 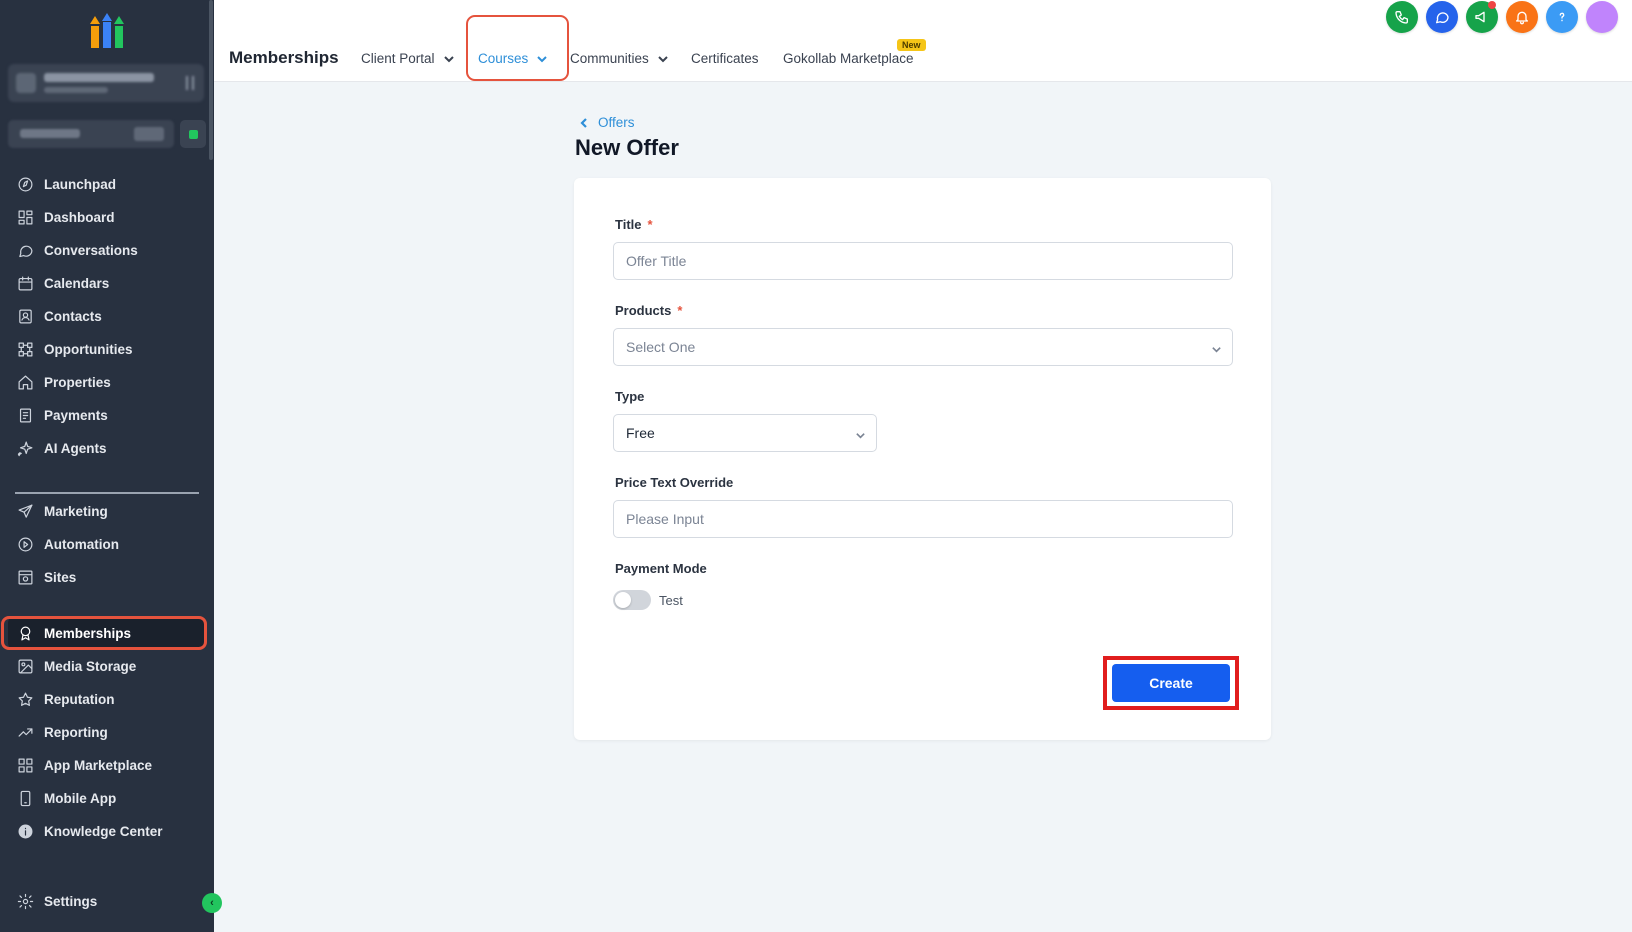 What do you see at coordinates (671, 600) in the screenshot?
I see `payment-mode-toggle-label: Test` at bounding box center [671, 600].